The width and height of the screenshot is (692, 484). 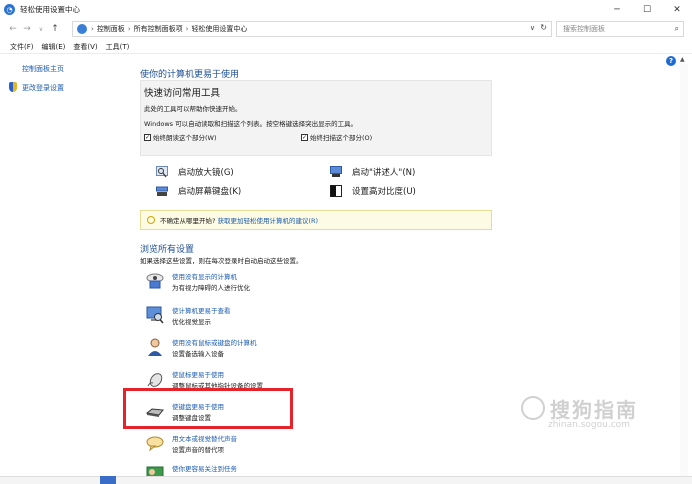 What do you see at coordinates (155, 315) in the screenshot?
I see `display-magnify-icon` at bounding box center [155, 315].